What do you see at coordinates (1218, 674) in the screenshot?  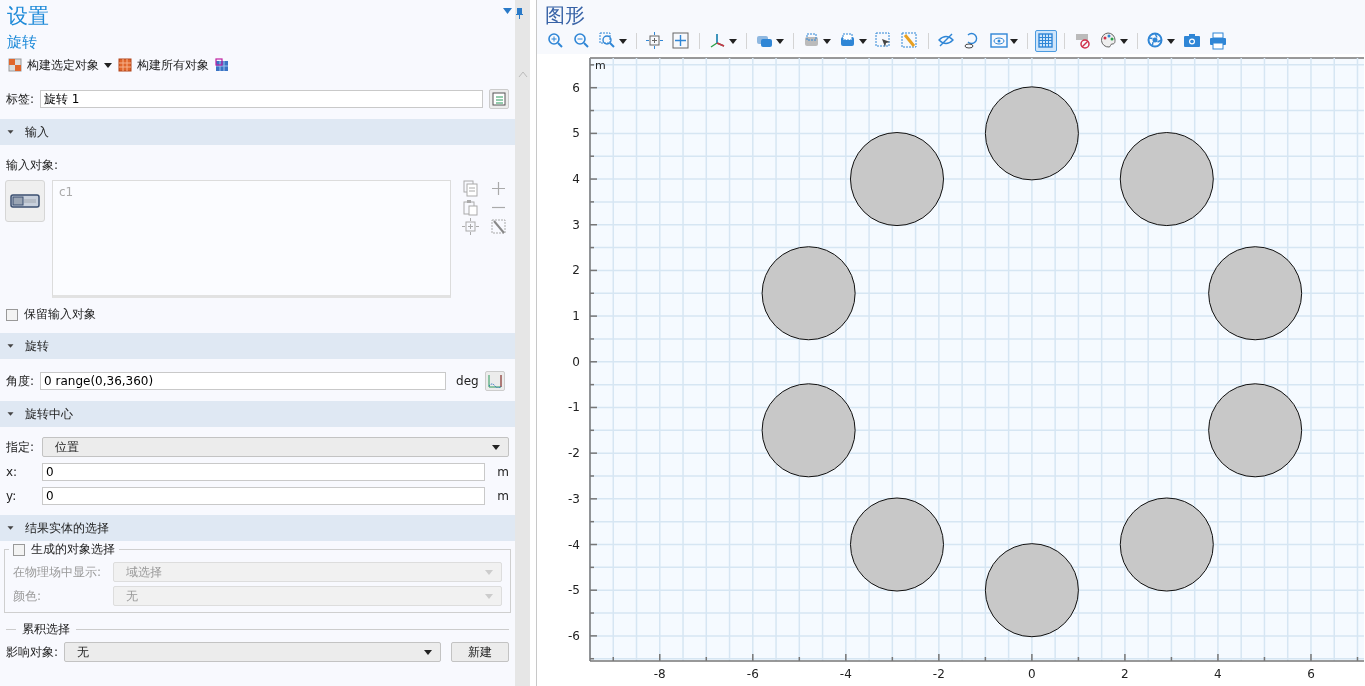 I see `tick-label: 4` at bounding box center [1218, 674].